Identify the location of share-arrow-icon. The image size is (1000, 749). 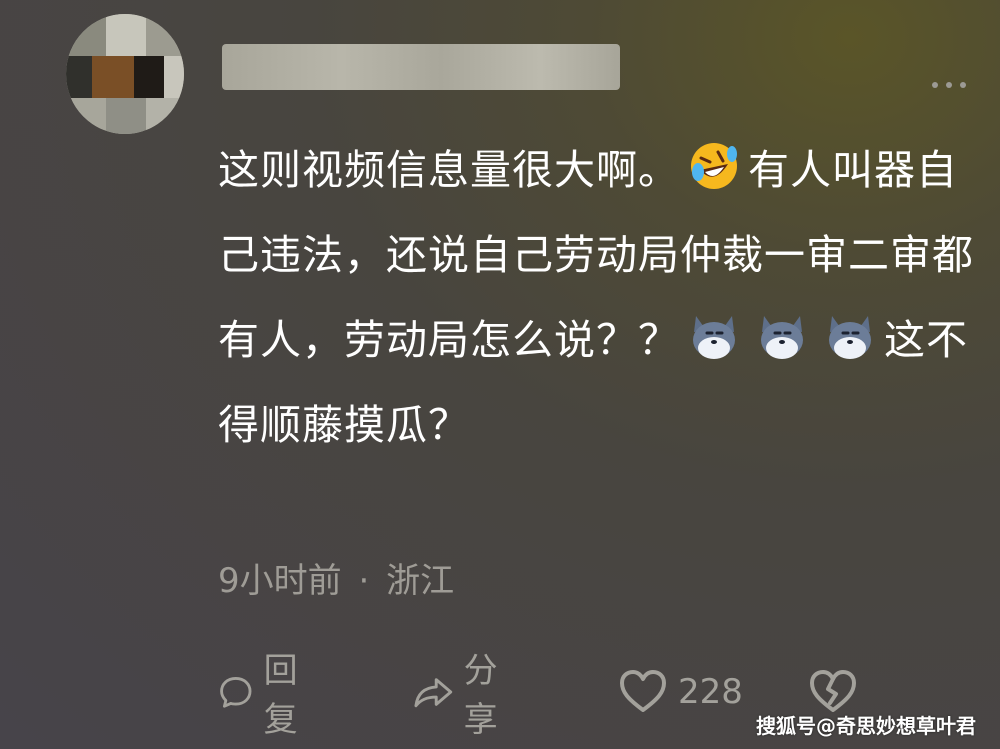
(433, 693).